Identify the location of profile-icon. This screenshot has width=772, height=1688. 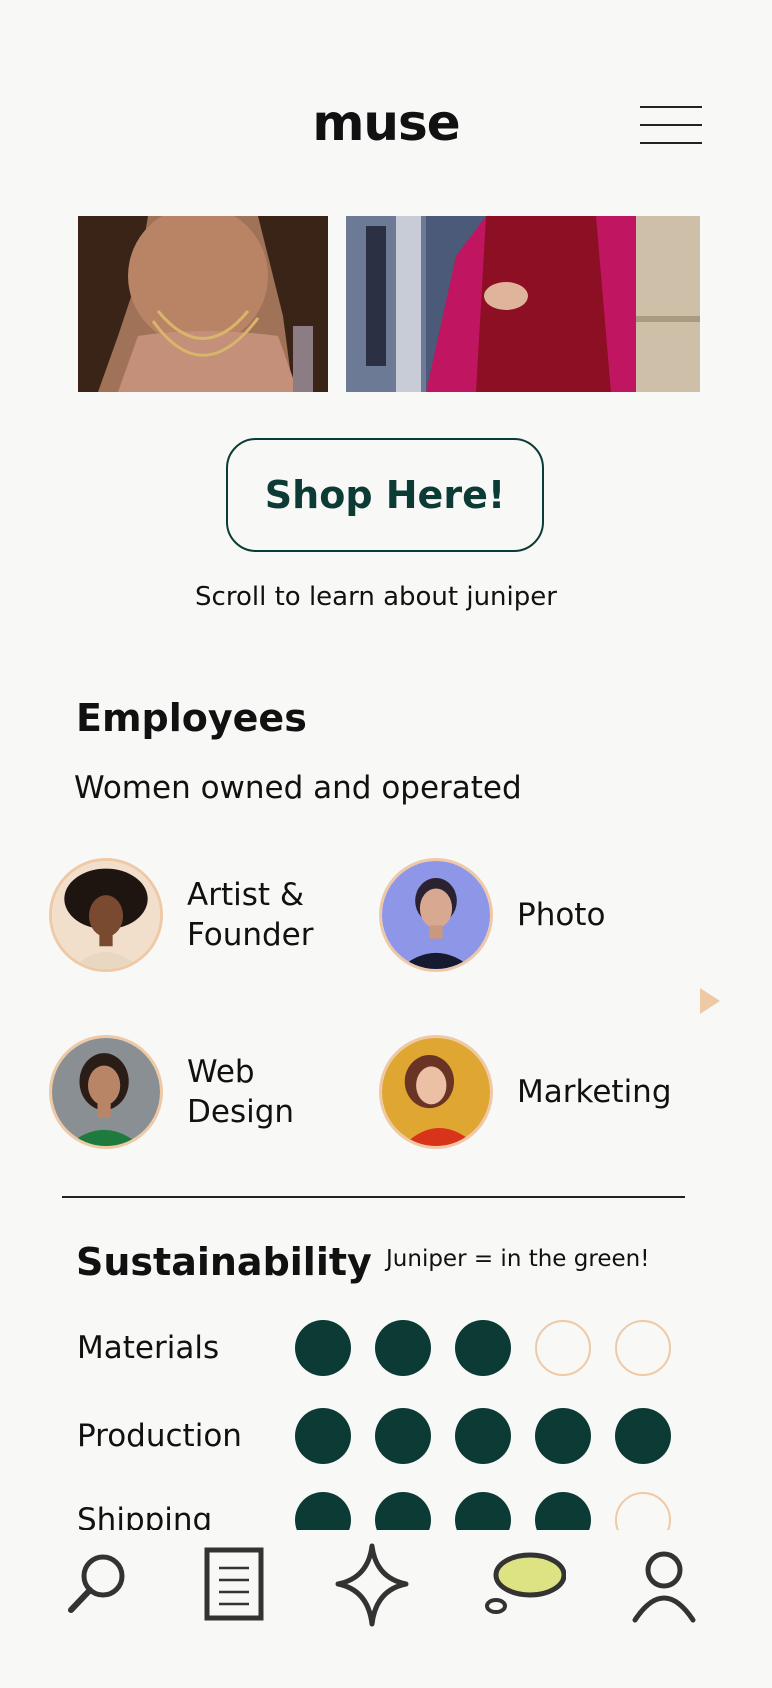
(664, 1587).